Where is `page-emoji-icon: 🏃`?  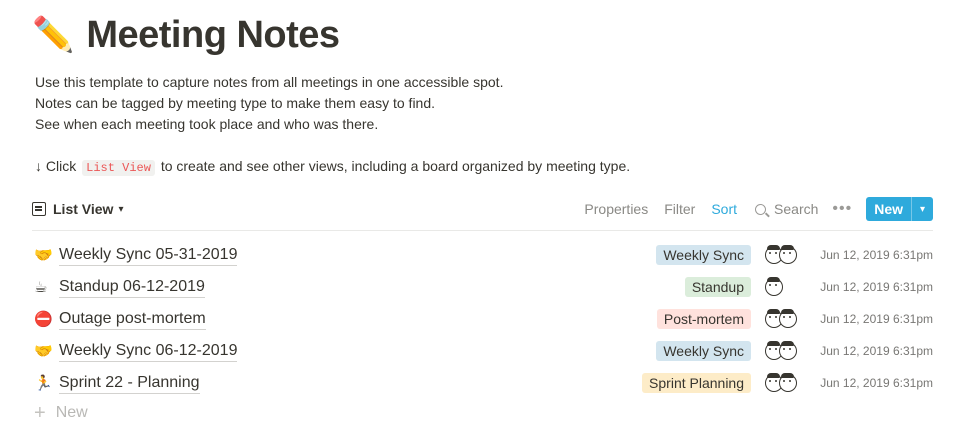
page-emoji-icon: 🏃 is located at coordinates (43, 383).